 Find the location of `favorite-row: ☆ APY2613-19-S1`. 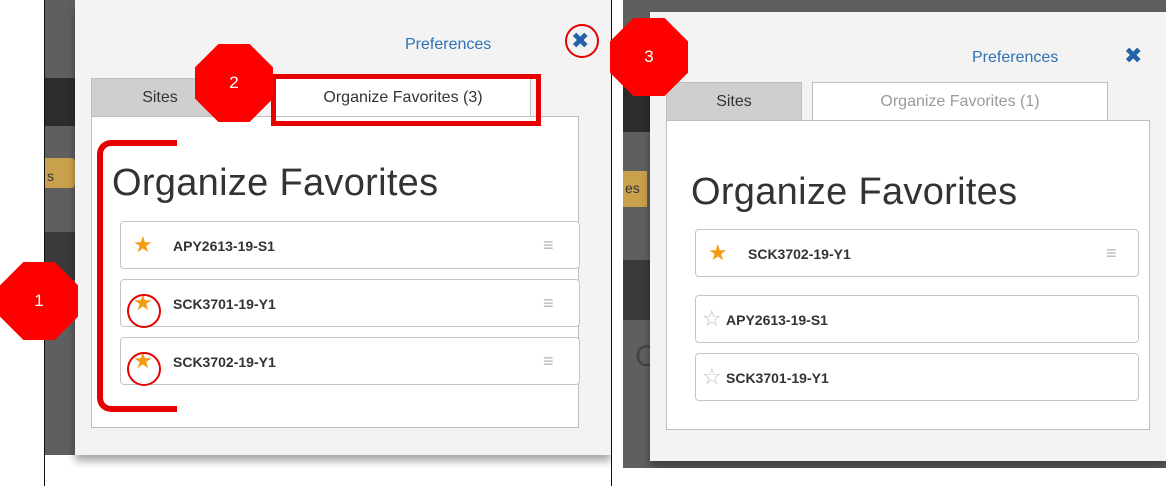

favorite-row: ☆ APY2613-19-S1 is located at coordinates (917, 319).